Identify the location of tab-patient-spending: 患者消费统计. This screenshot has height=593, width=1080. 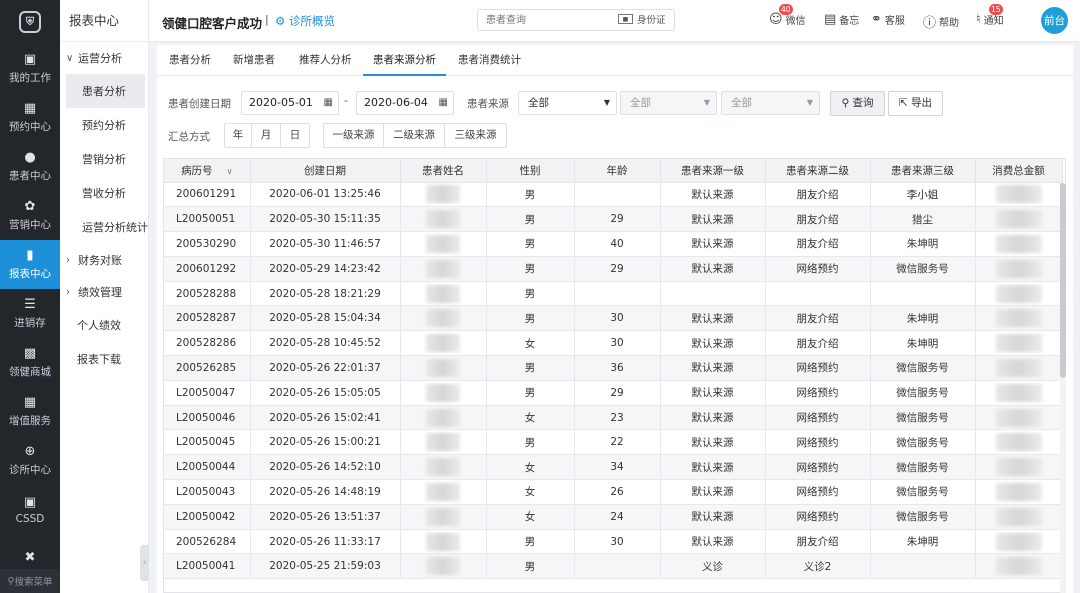
(489, 60).